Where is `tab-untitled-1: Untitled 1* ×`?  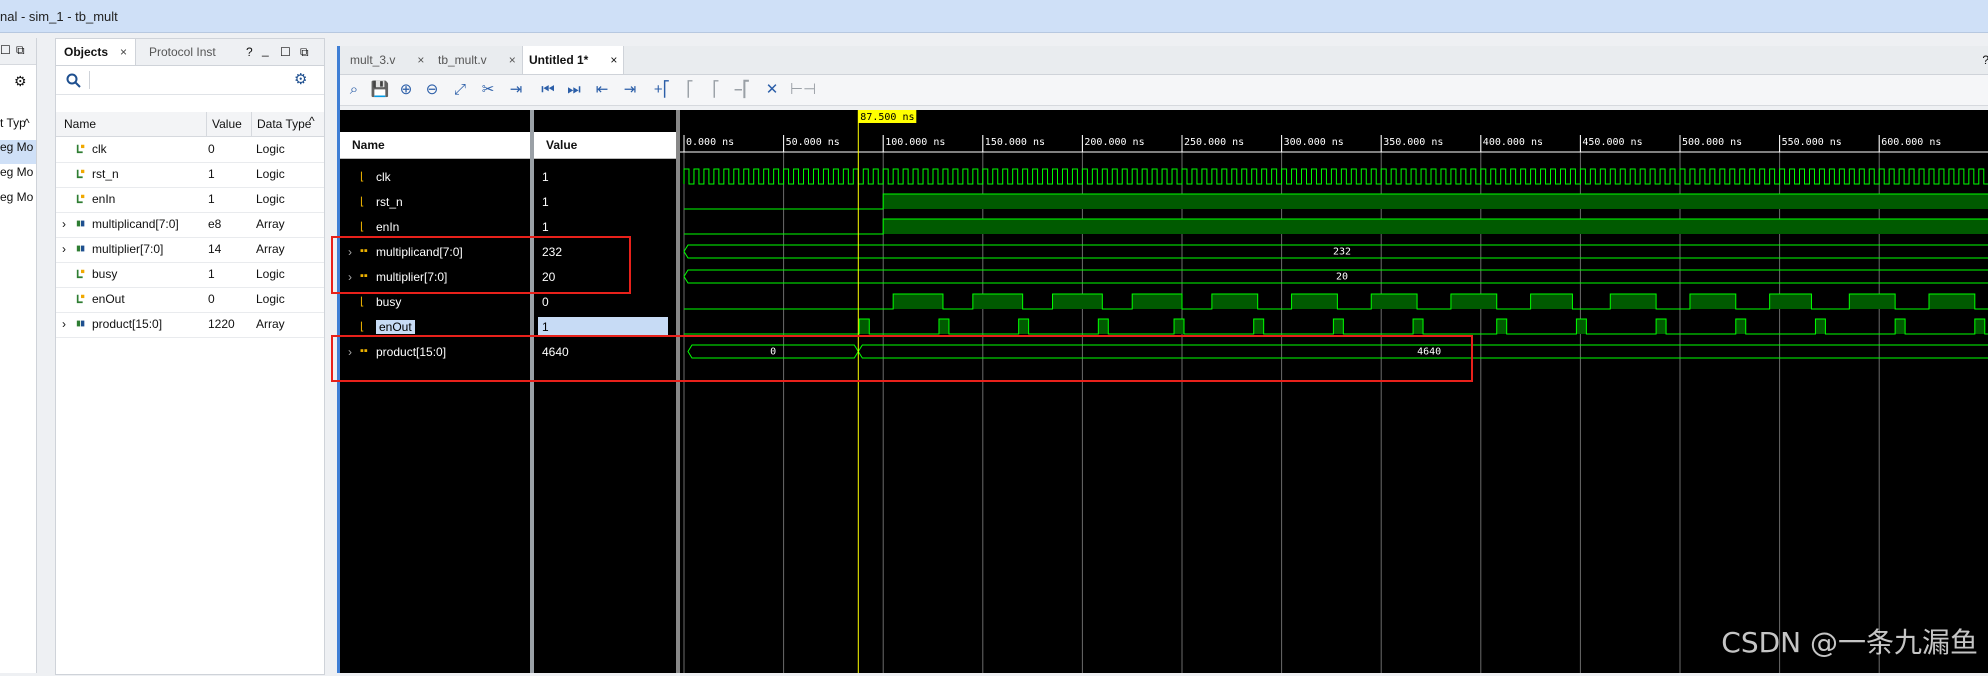
tab-untitled-1: Untitled 1* × is located at coordinates (573, 60).